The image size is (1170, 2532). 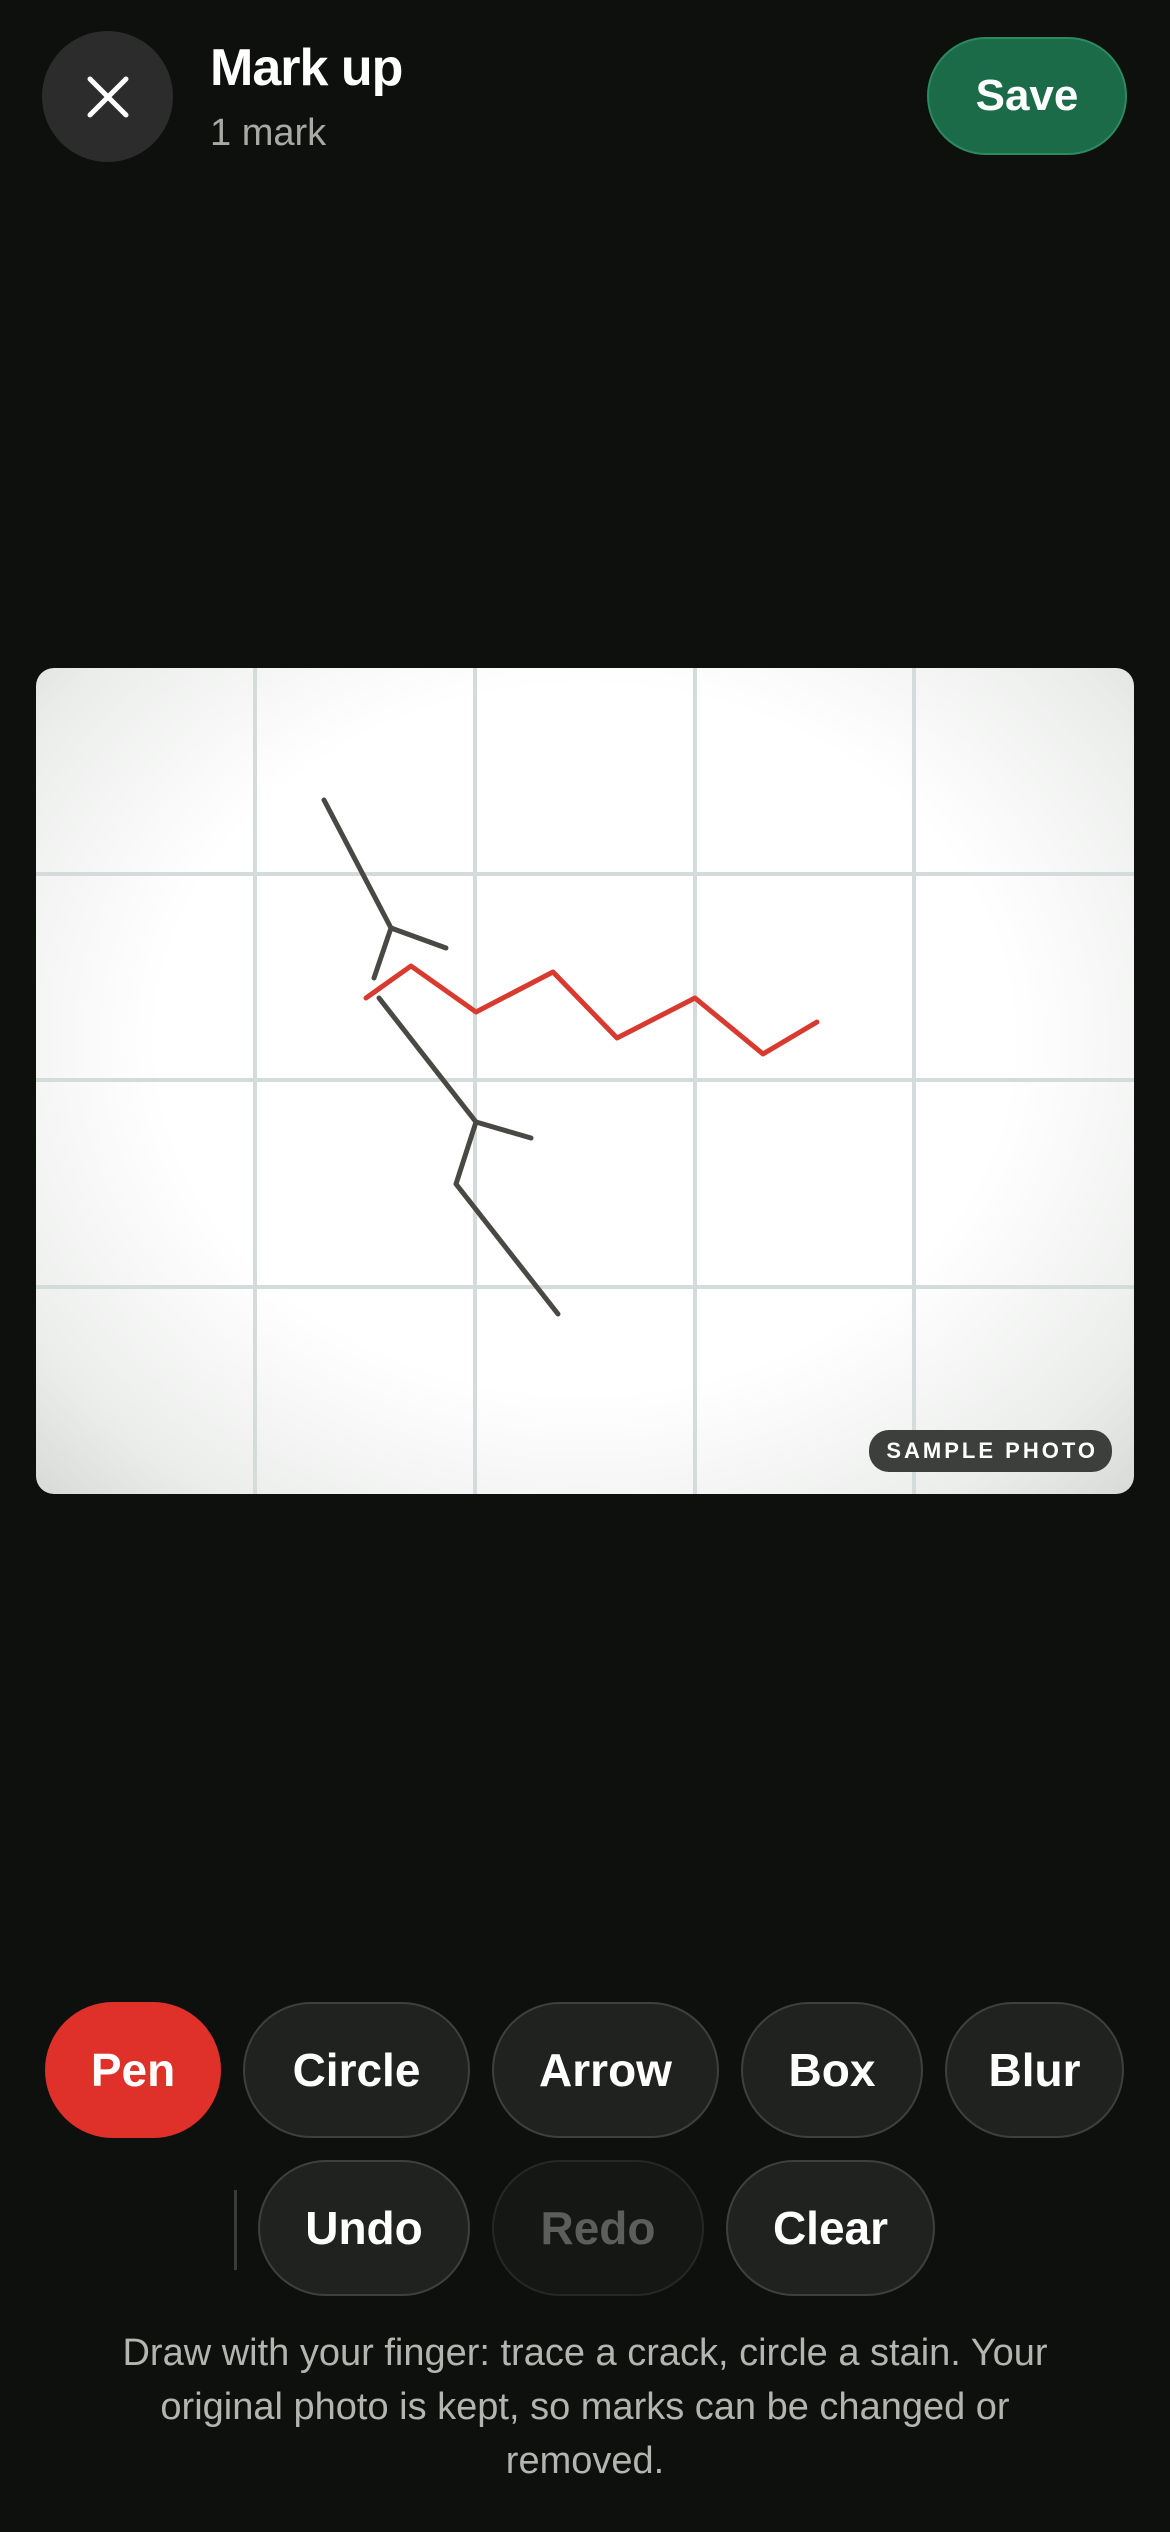 I want to click on toolbar-divider, so click(x=235, y=2230).